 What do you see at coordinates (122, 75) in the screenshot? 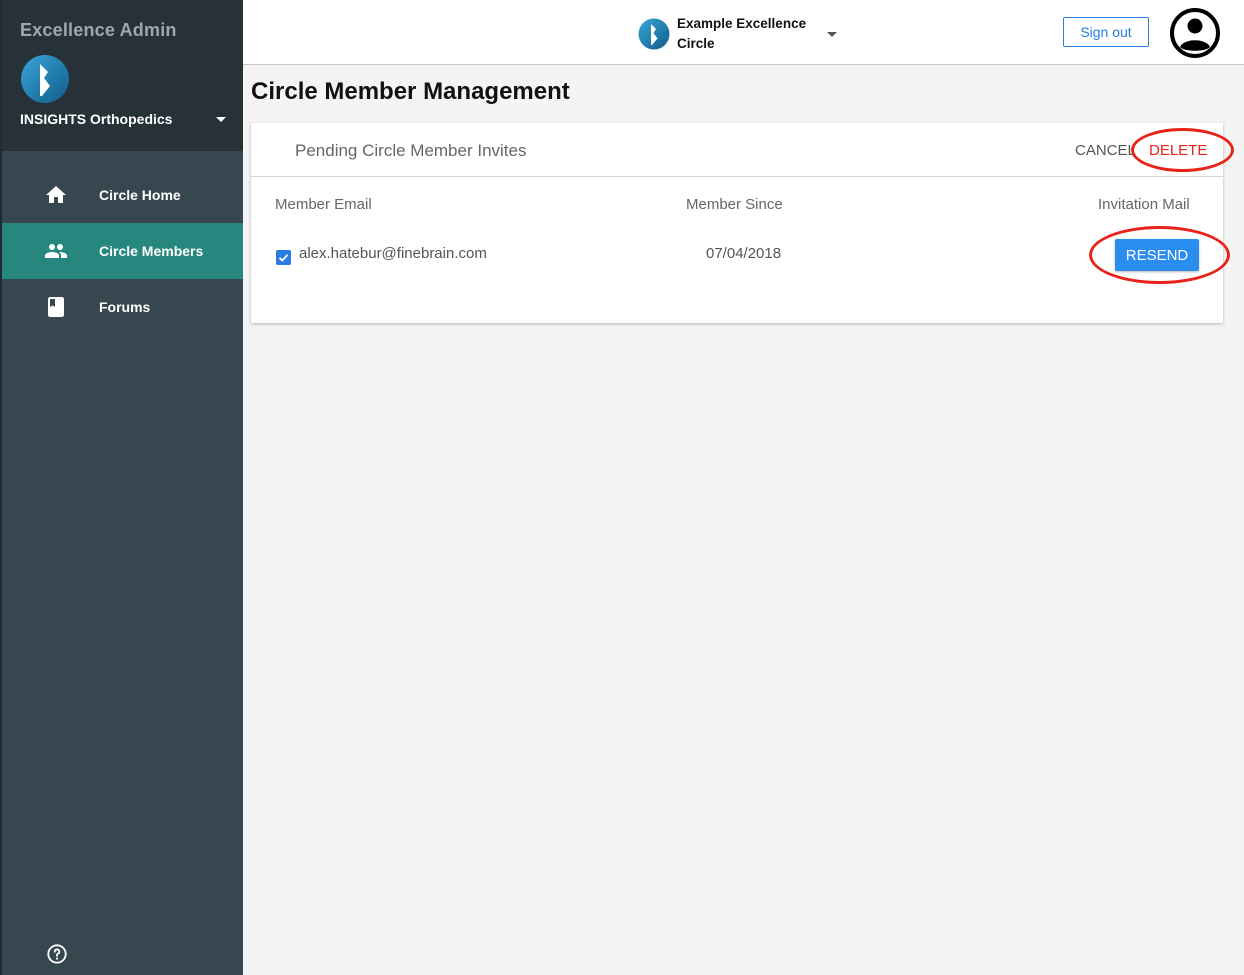
I see `sidebar-header: Excellence Admin INSIGHTS Orthopedics` at bounding box center [122, 75].